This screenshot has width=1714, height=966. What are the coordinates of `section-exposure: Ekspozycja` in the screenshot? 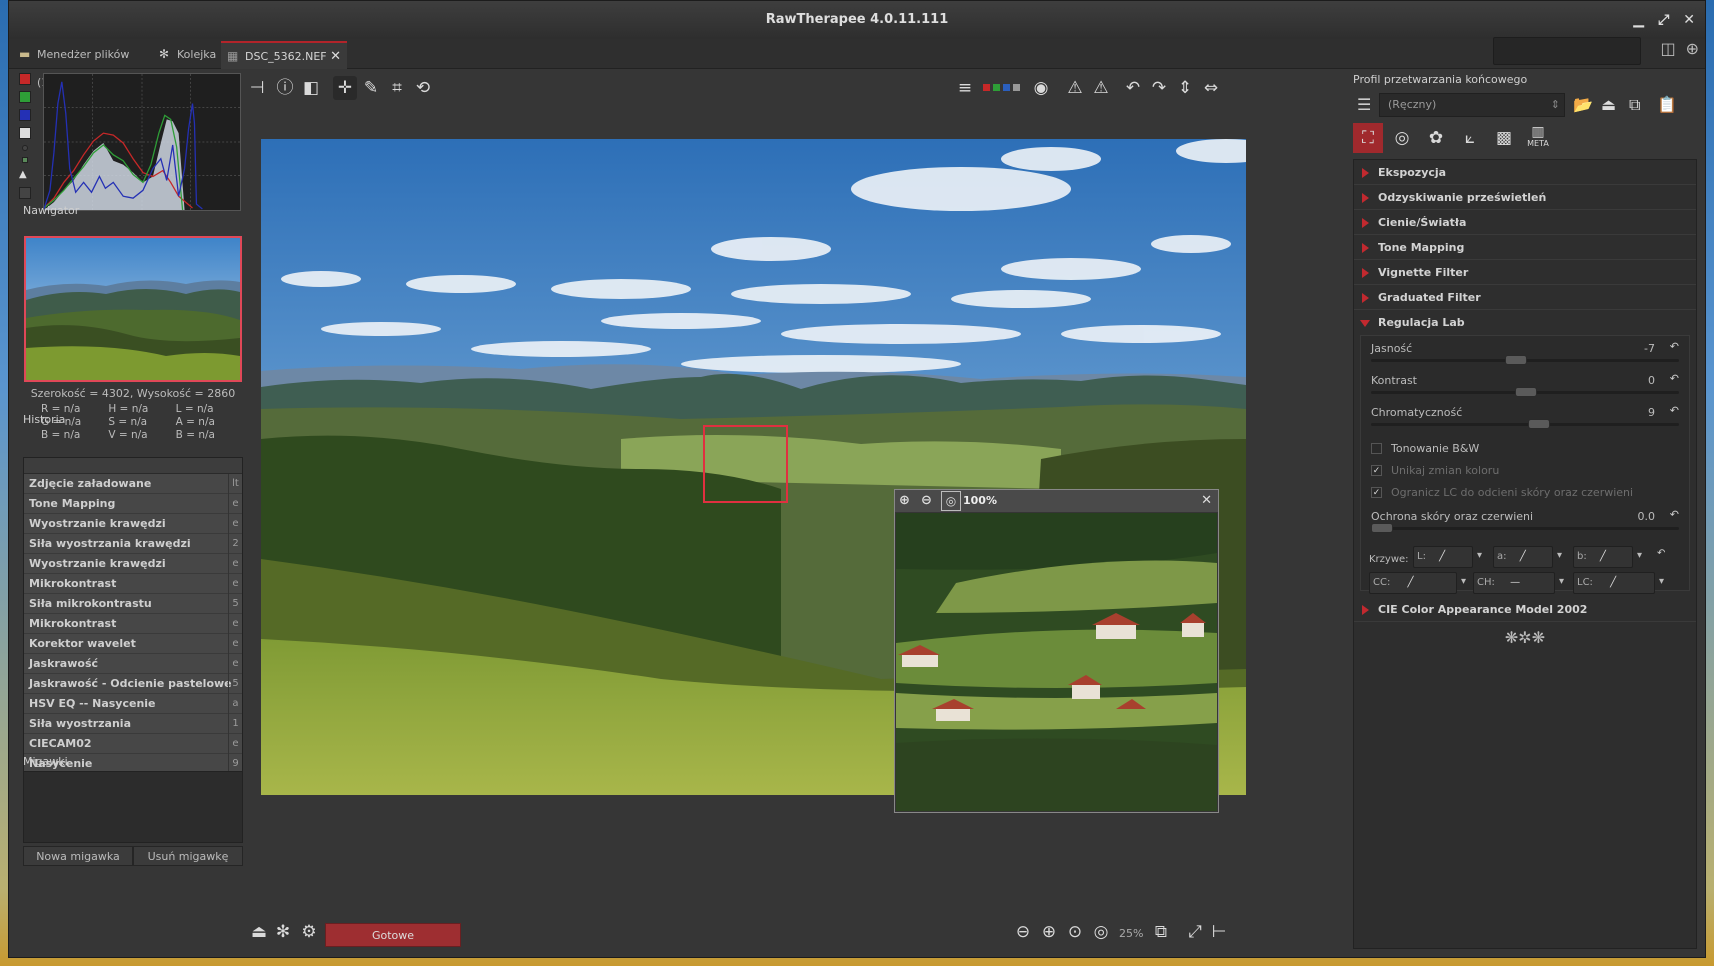 It's located at (1525, 172).